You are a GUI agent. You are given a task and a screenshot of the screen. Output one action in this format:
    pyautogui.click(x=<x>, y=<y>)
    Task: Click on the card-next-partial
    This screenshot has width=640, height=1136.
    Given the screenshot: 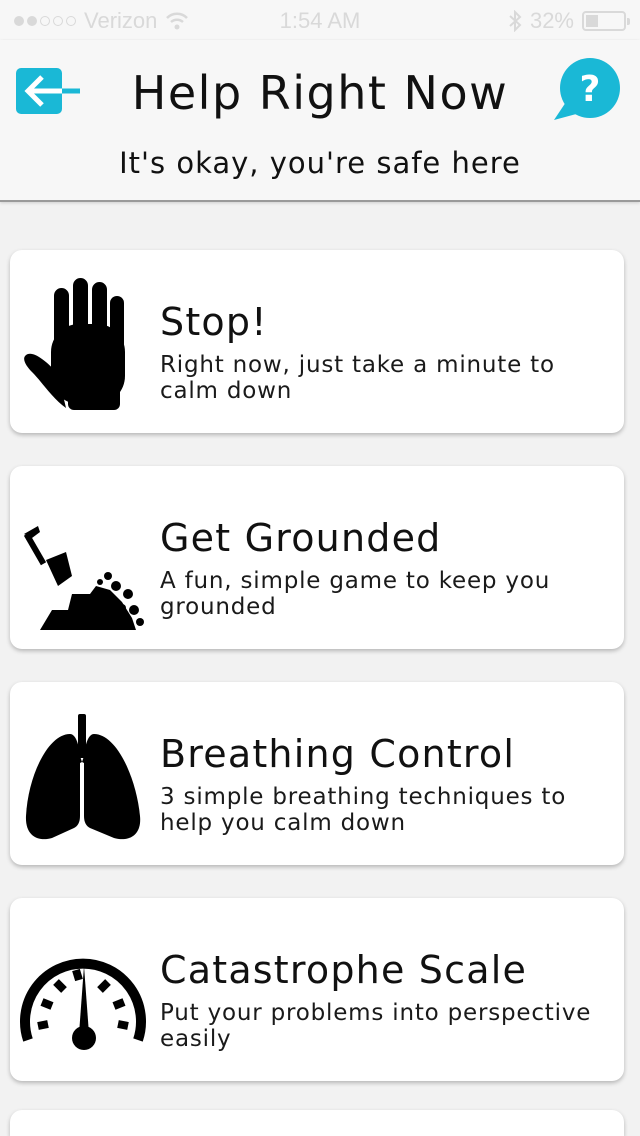 What is the action you would take?
    pyautogui.click(x=317, y=1123)
    